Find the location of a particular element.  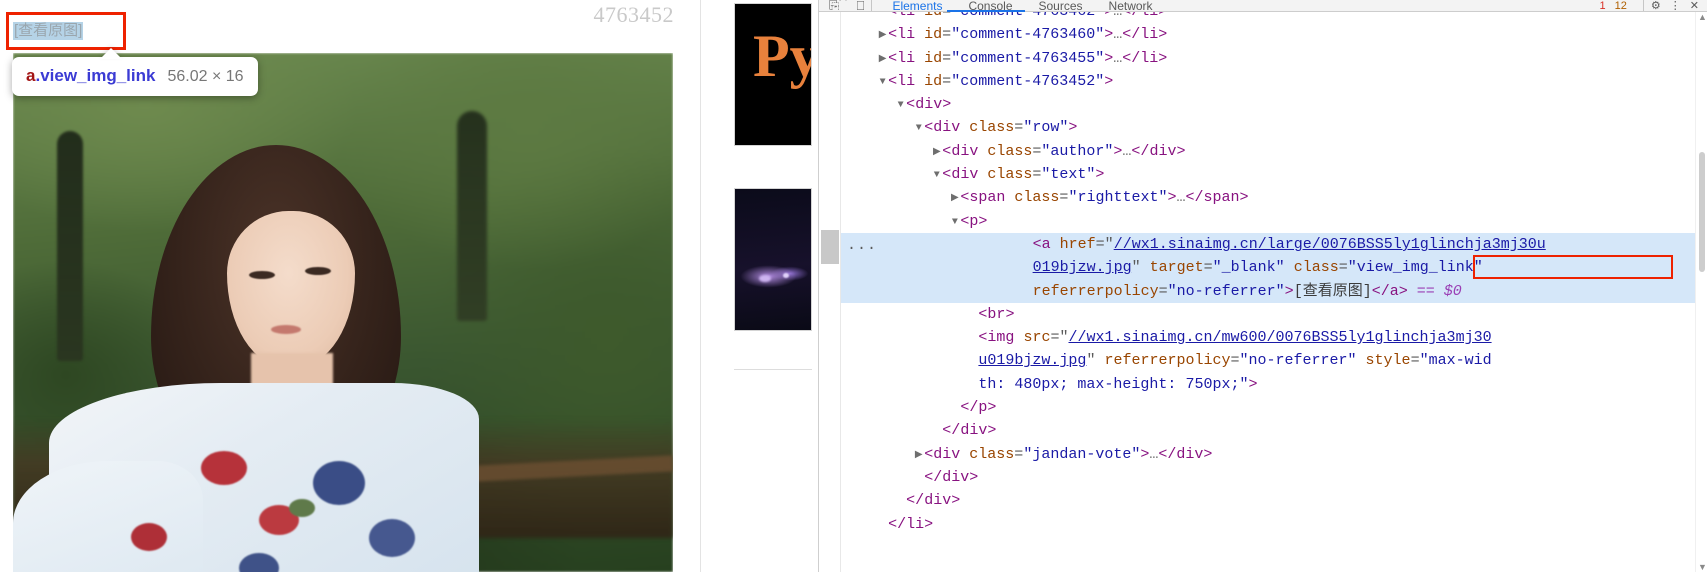

tab-elements: Elements is located at coordinates (917, 5).